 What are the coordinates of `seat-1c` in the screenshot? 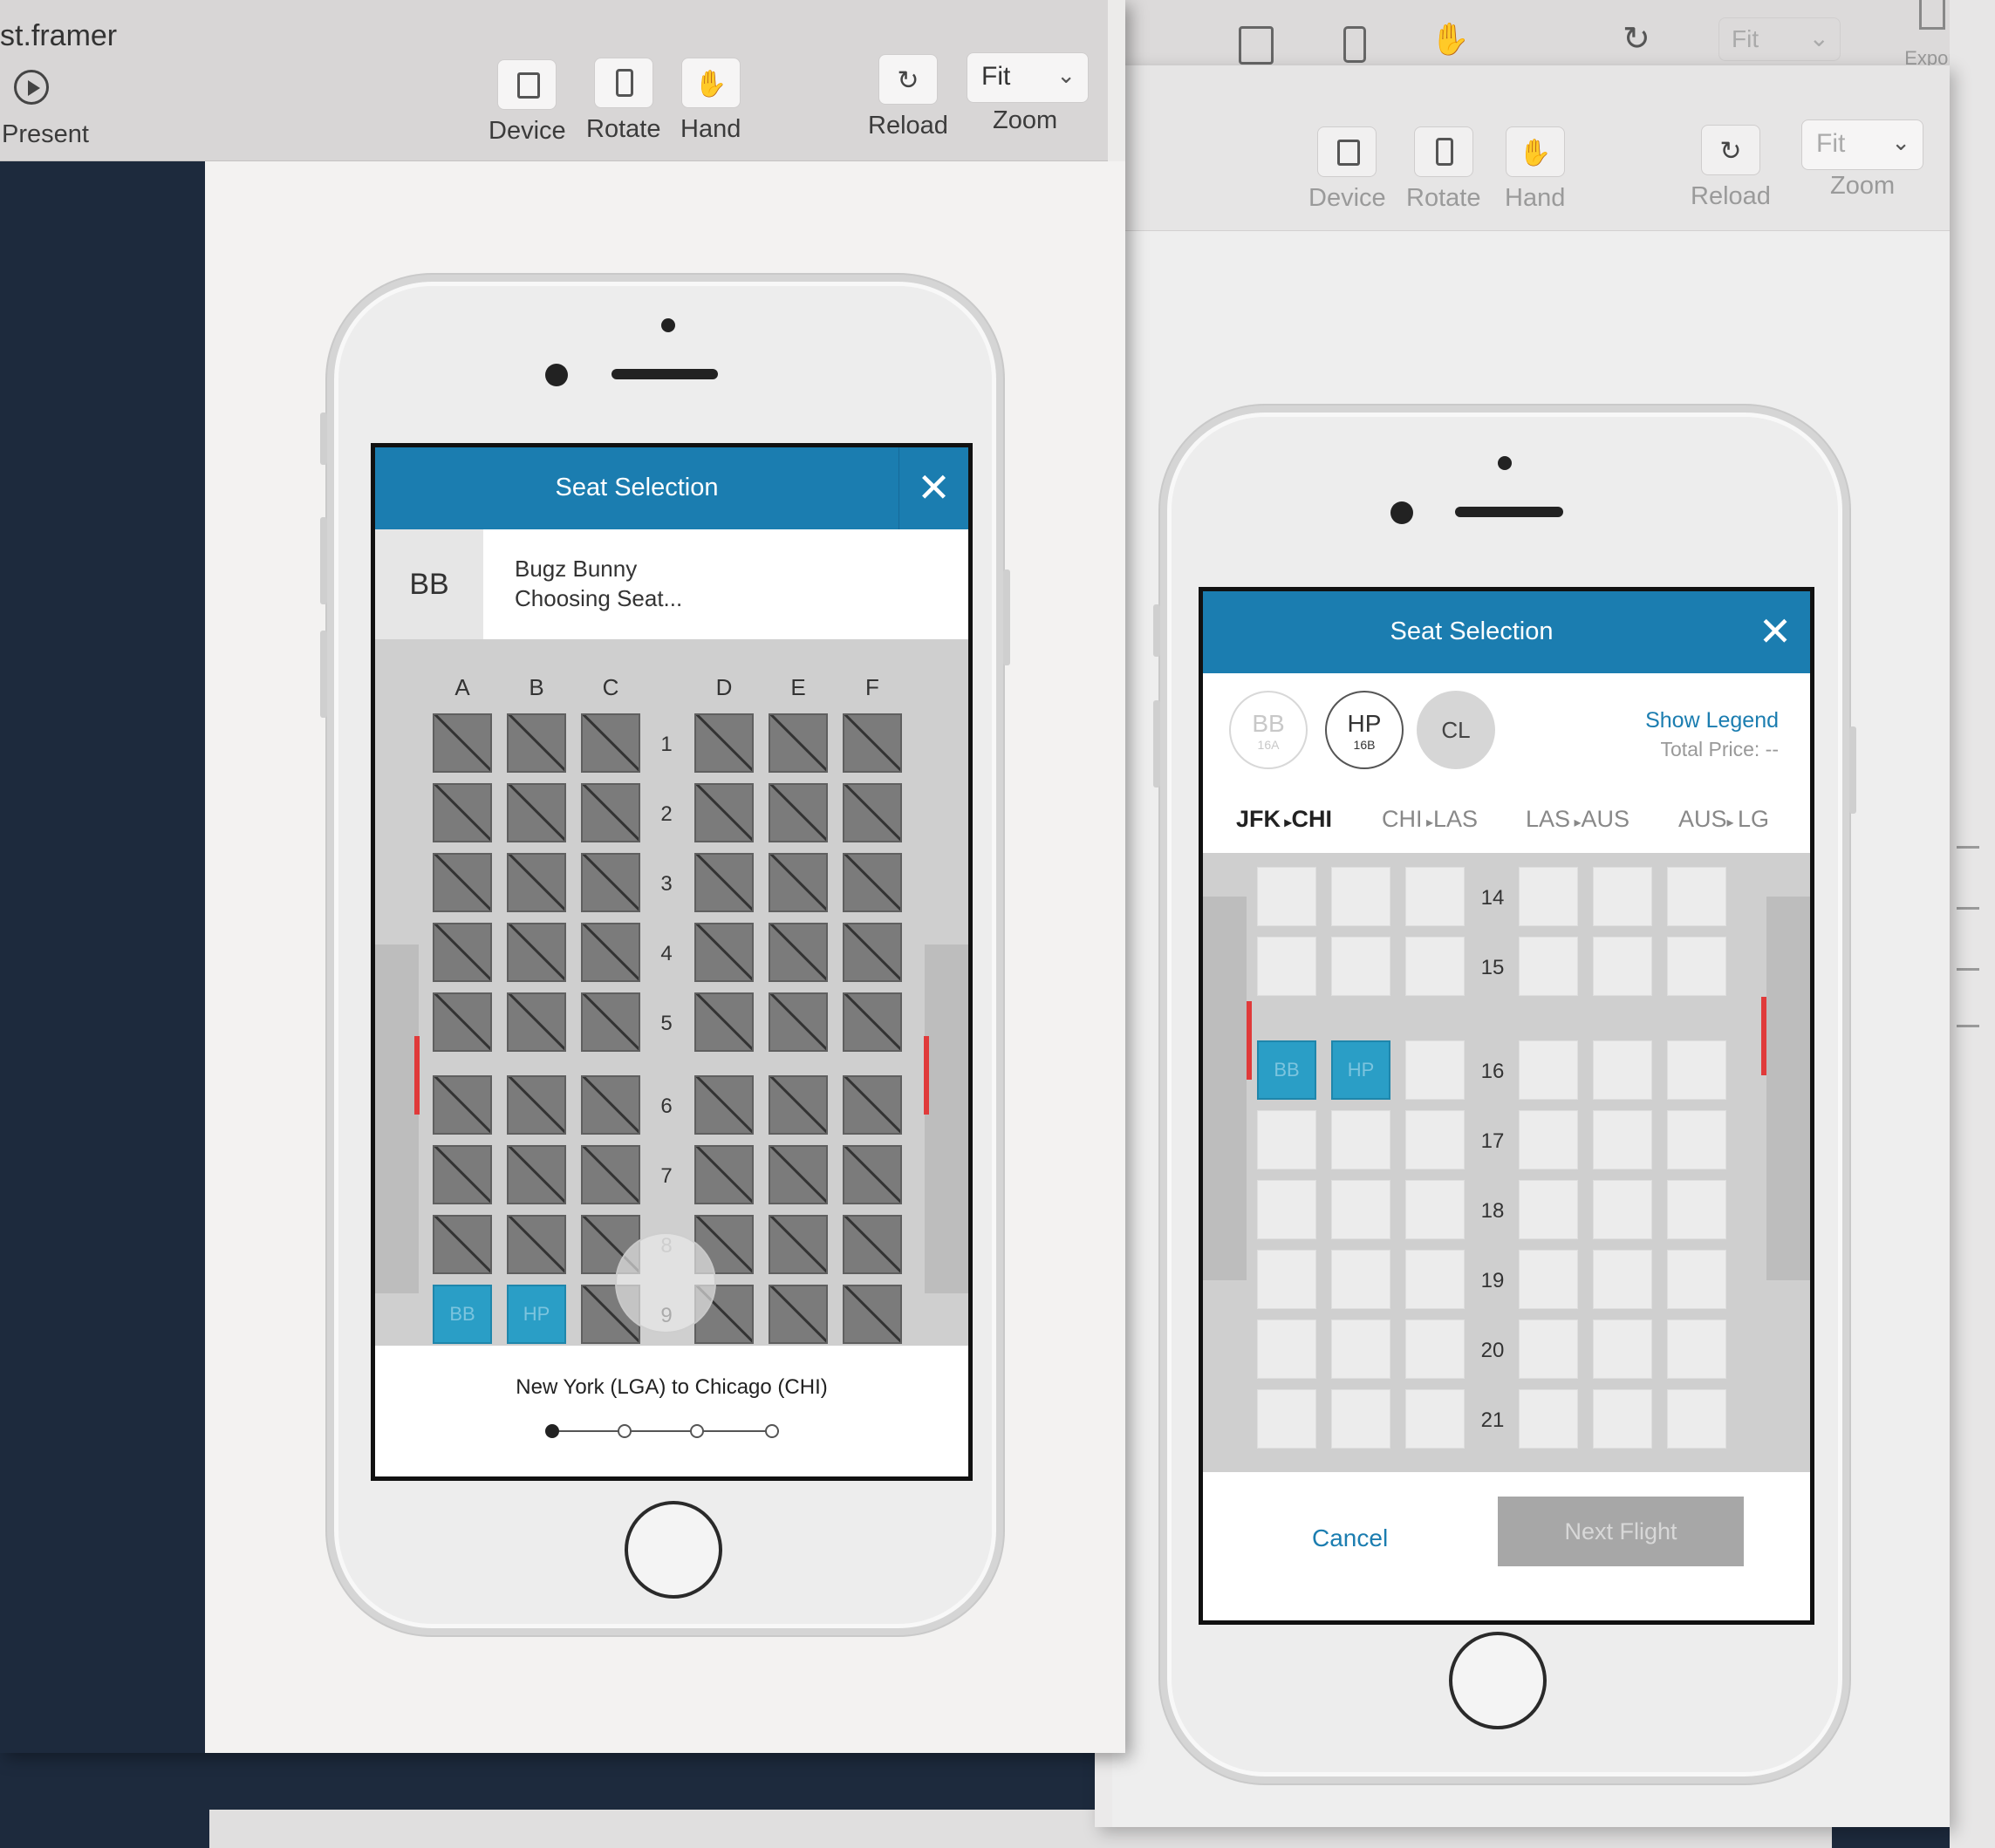 It's located at (610, 743).